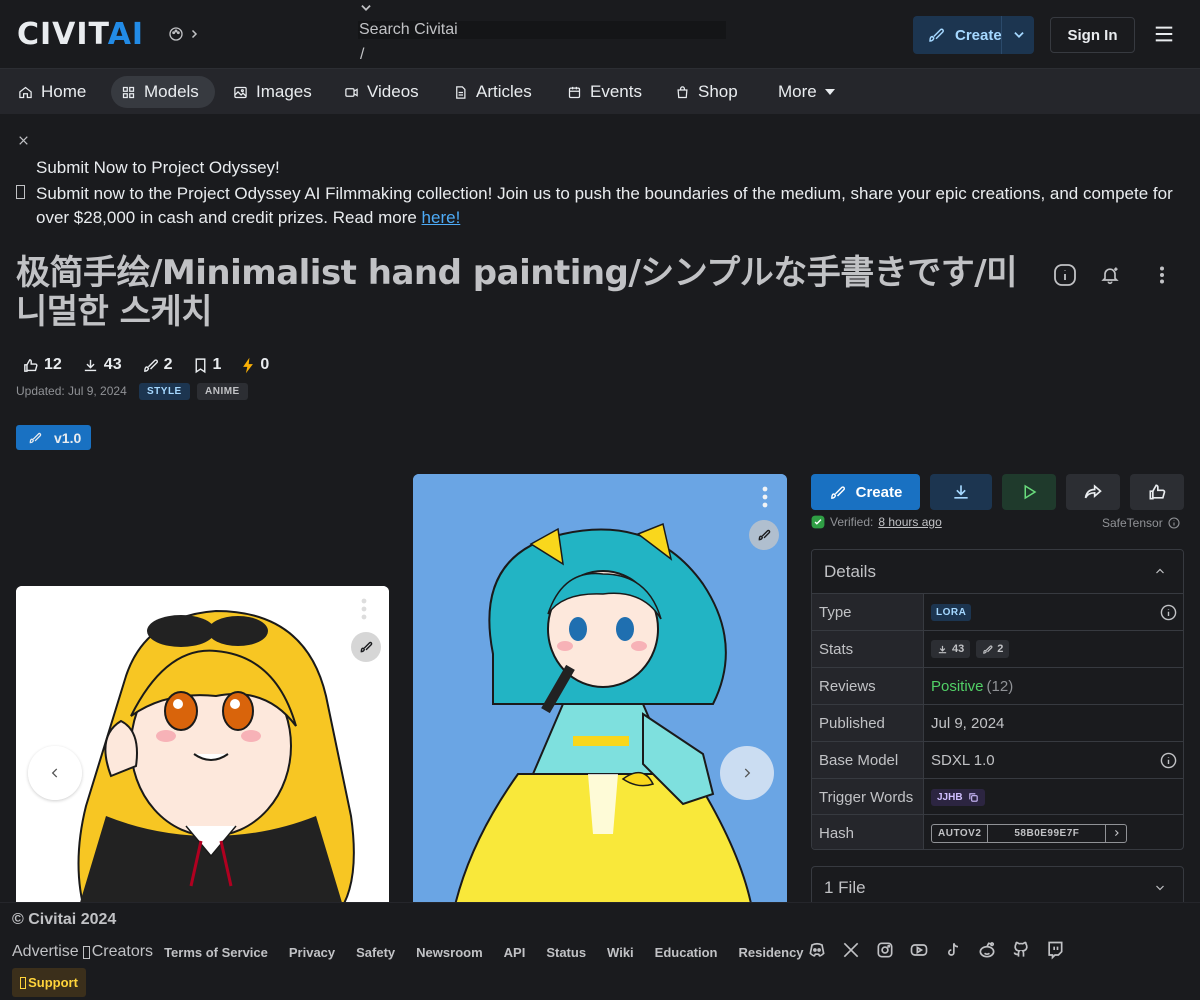  What do you see at coordinates (951, 612) in the screenshot?
I see `type-badge: LORA` at bounding box center [951, 612].